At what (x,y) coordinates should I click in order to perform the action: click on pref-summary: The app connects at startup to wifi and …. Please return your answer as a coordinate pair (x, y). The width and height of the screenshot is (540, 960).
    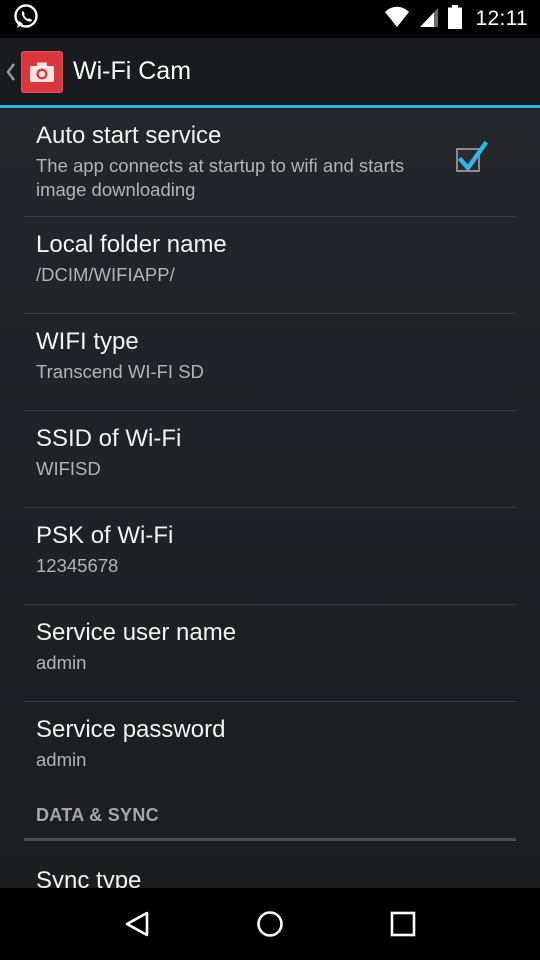
    Looking at the image, I should click on (220, 177).